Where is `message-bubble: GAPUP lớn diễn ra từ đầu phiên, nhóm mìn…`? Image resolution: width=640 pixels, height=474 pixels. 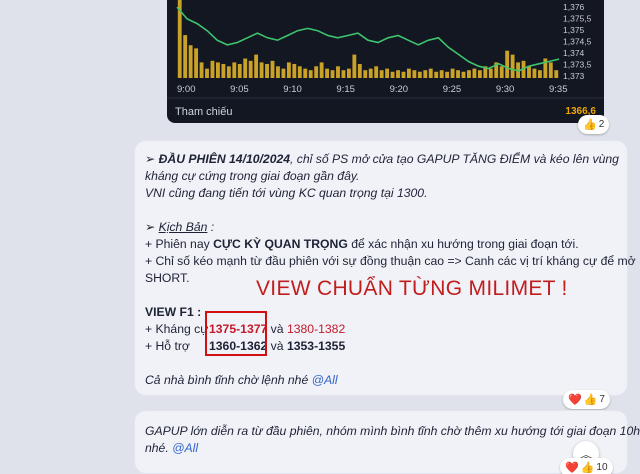
message-bubble: GAPUP lớn diễn ra từ đầu phiên, nhóm mìn… is located at coordinates (387, 442).